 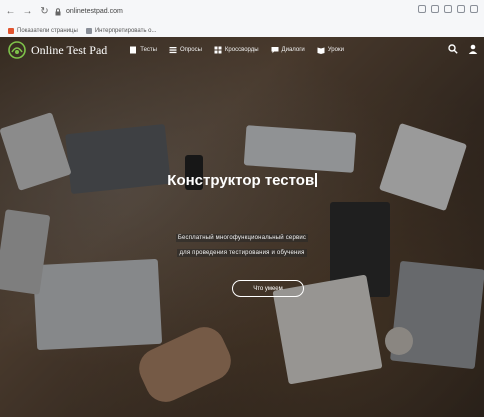 I want to click on hero-headline: Конструктор тестов, so click(x=242, y=180).